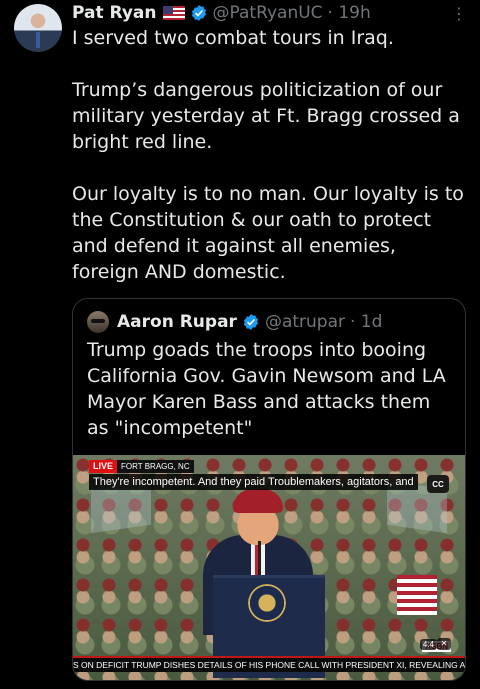 The image size is (480, 689). Describe the element at coordinates (155, 466) in the screenshot. I see `location-label: FORT BRAGG, NC` at that location.